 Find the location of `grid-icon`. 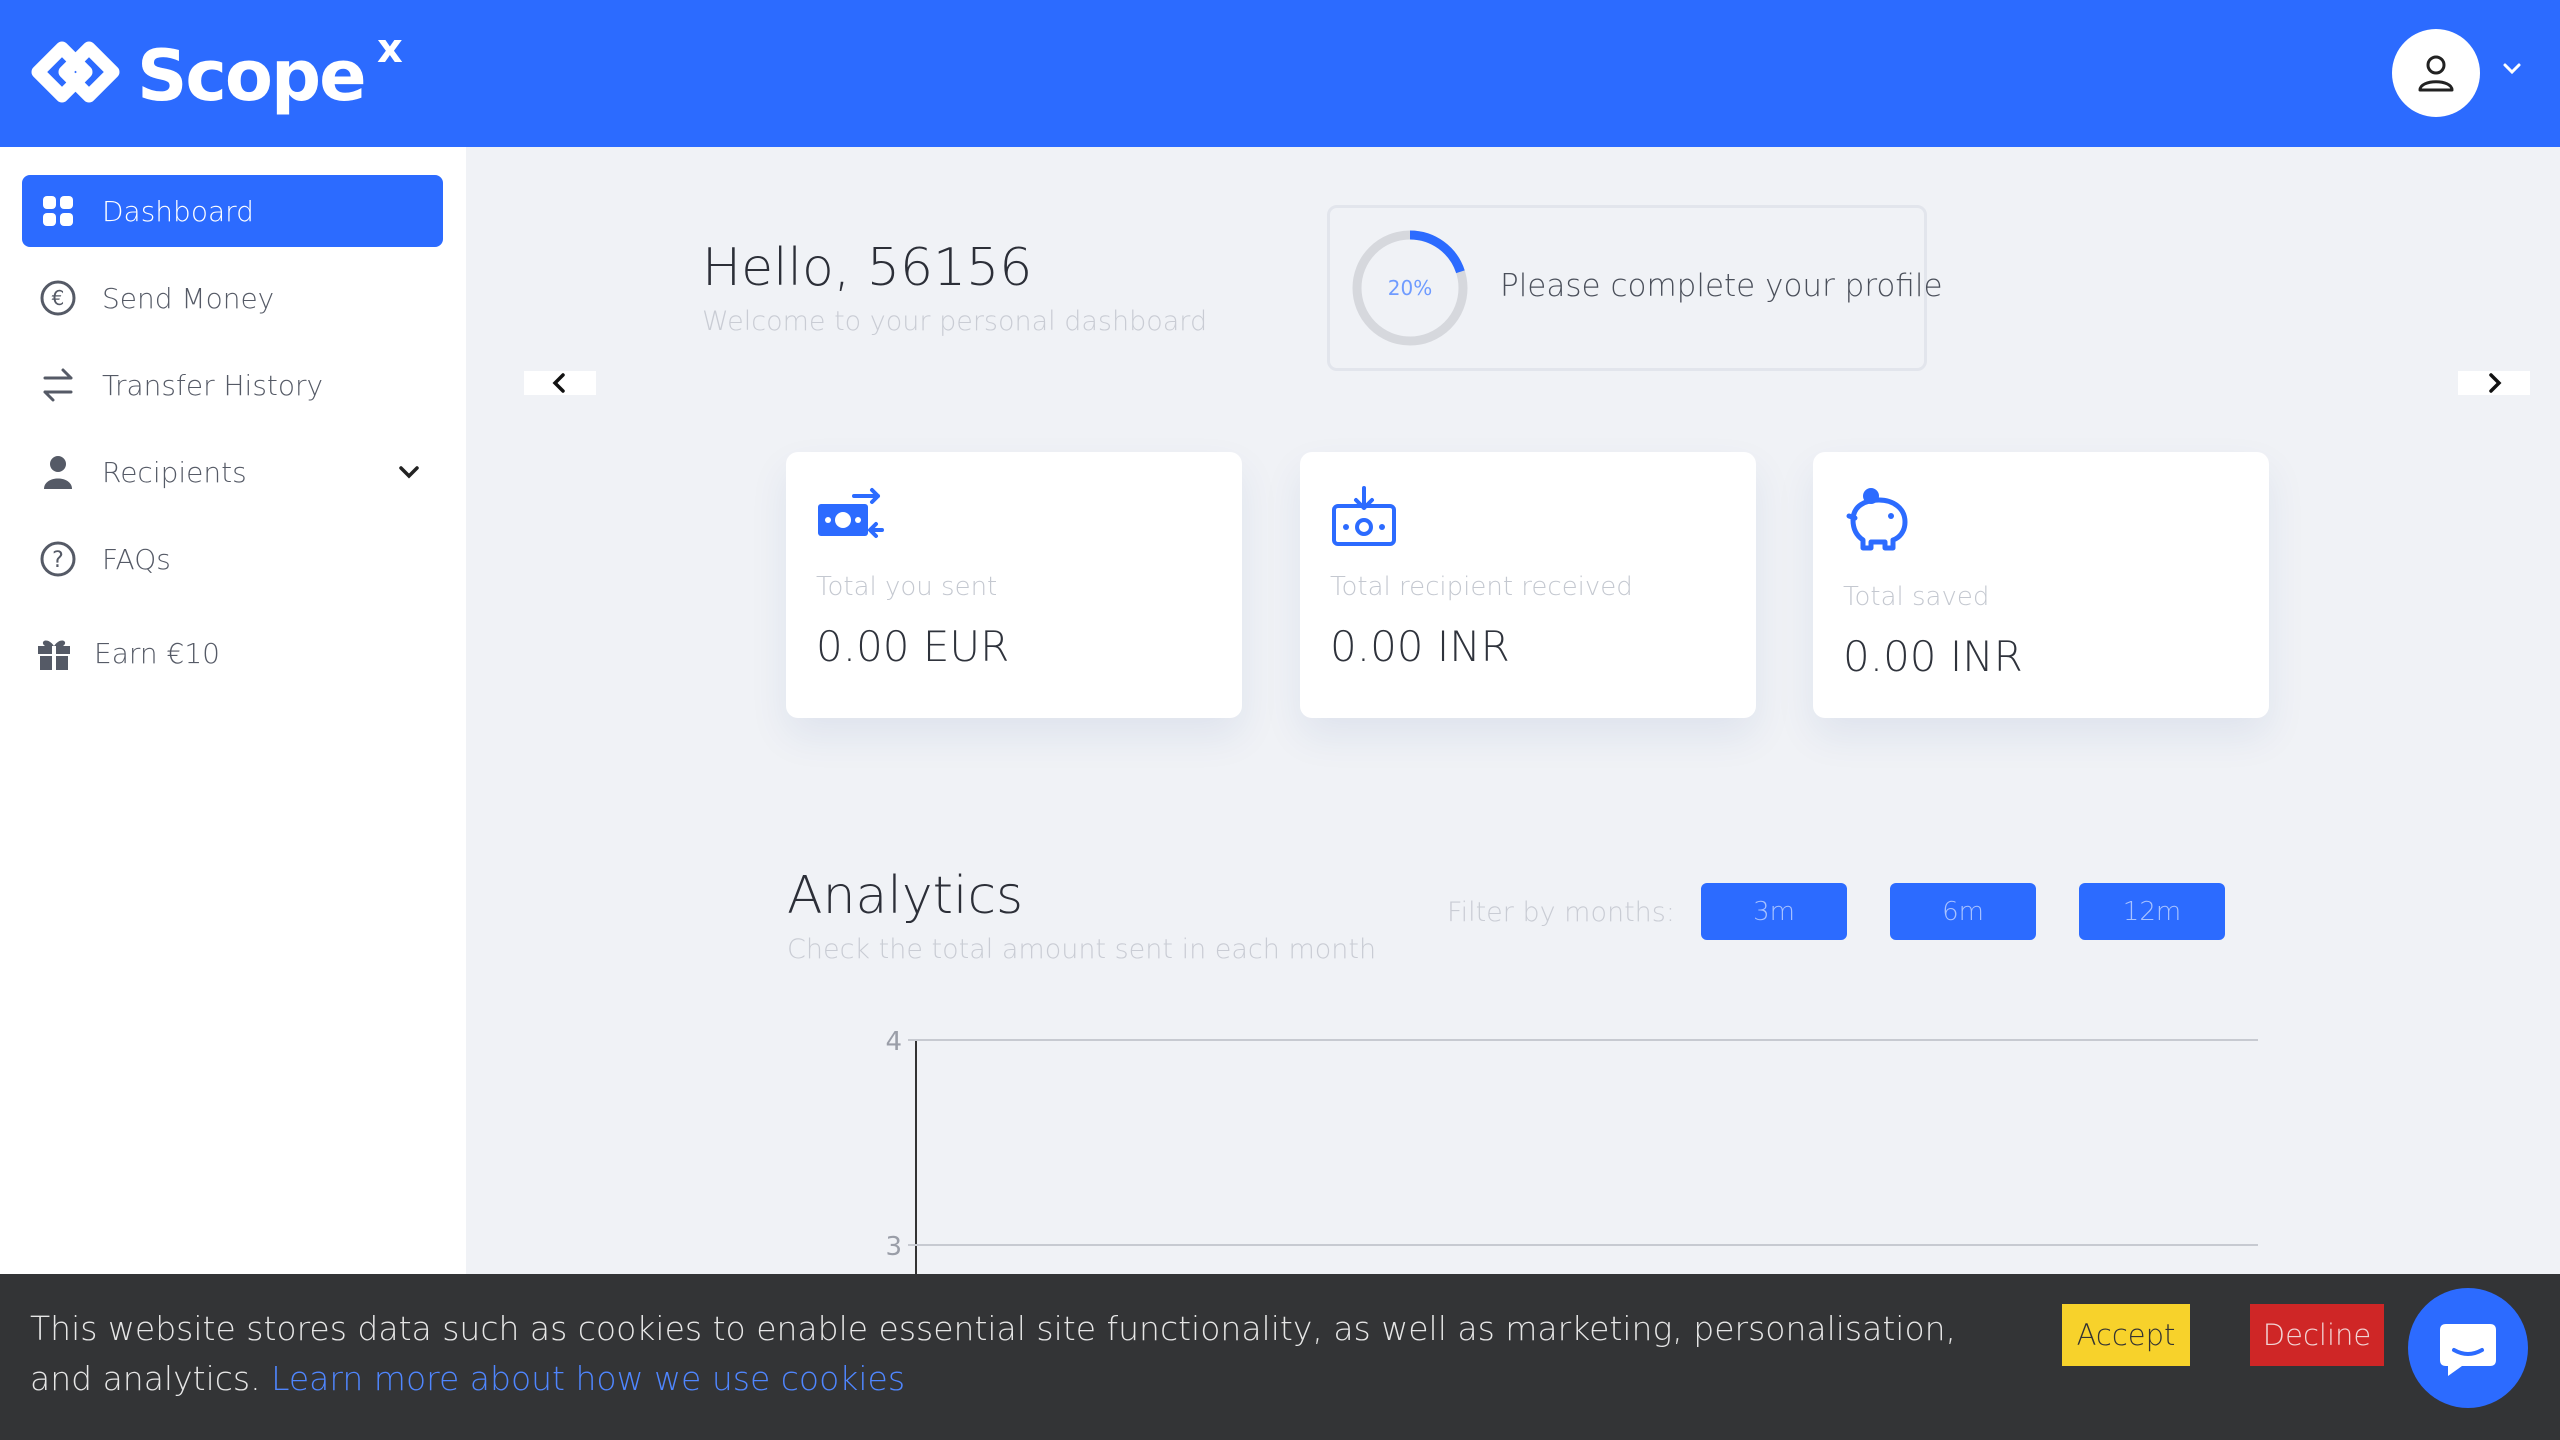

grid-icon is located at coordinates (58, 211).